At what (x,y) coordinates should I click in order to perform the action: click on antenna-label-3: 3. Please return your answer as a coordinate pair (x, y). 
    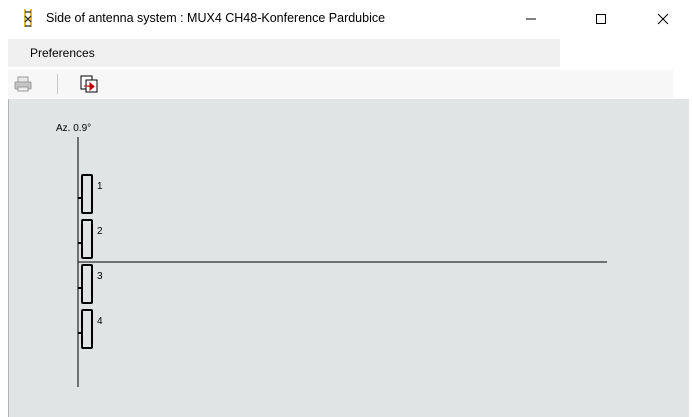
    Looking at the image, I should click on (100, 276).